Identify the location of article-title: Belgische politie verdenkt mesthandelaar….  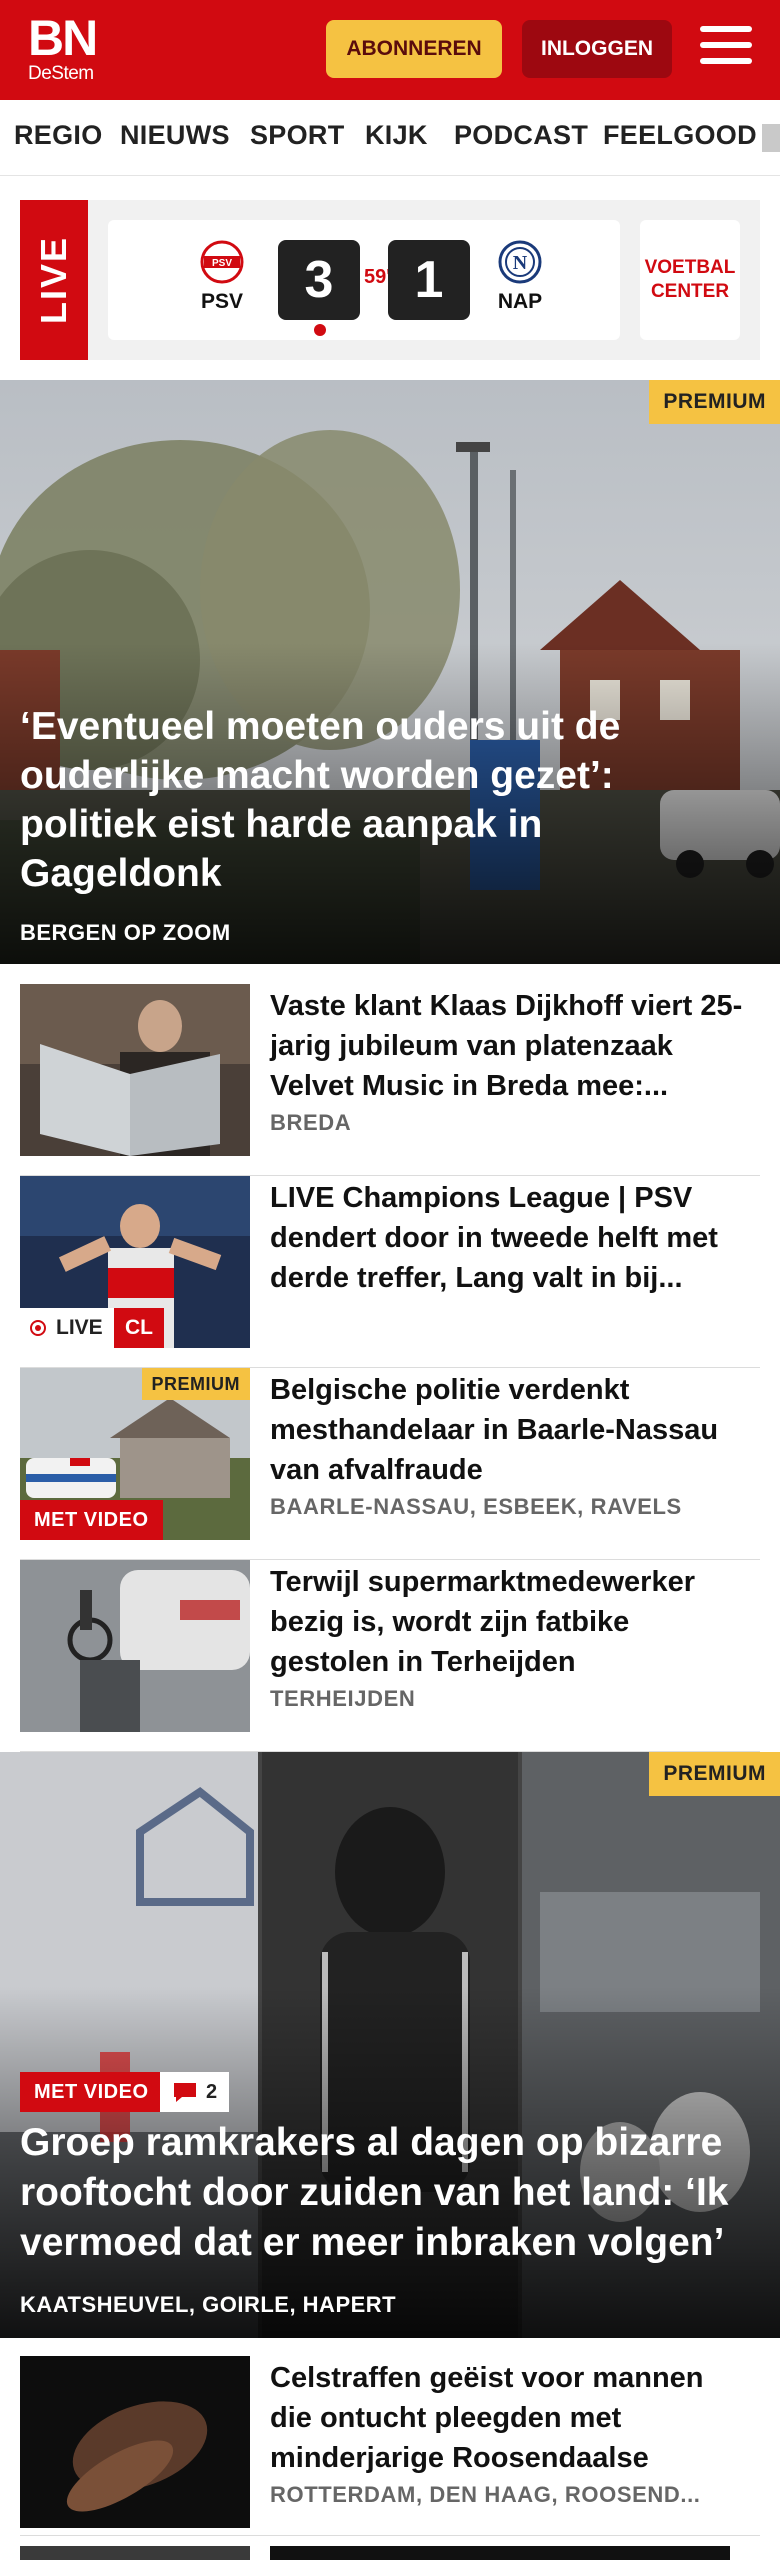
(510, 1430).